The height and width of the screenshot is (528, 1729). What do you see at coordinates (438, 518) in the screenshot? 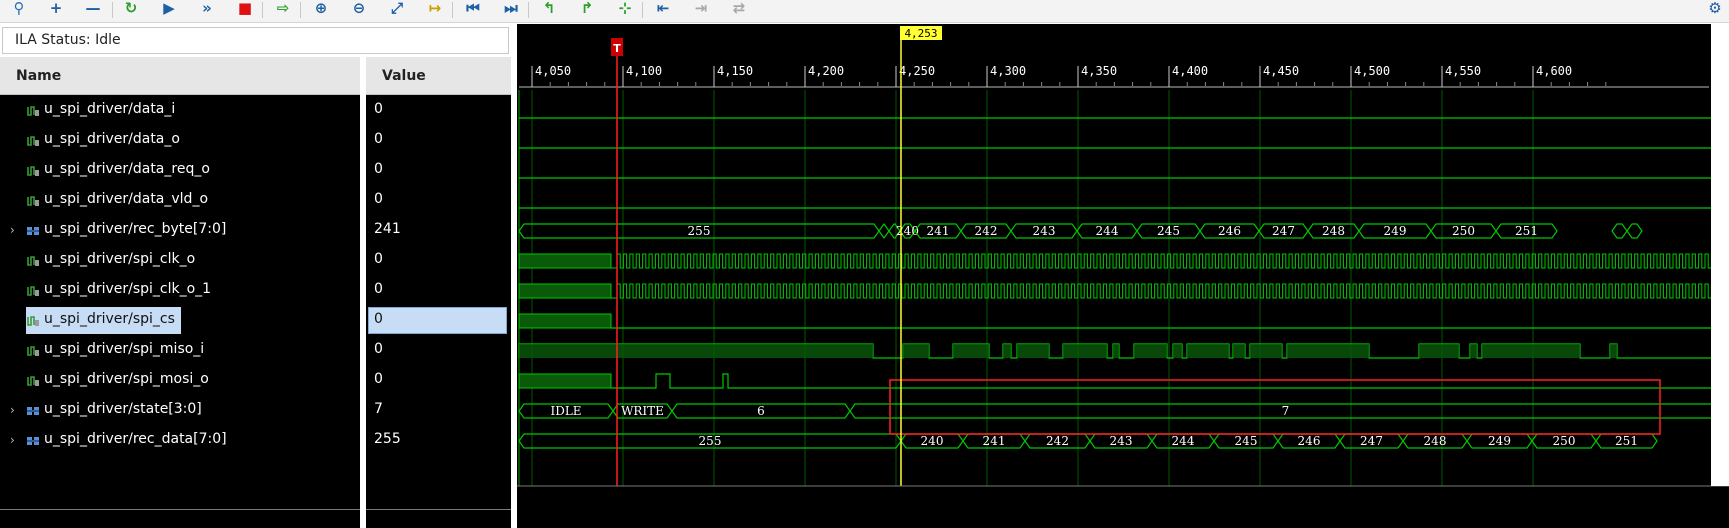
I see `values-scroll-strip` at bounding box center [438, 518].